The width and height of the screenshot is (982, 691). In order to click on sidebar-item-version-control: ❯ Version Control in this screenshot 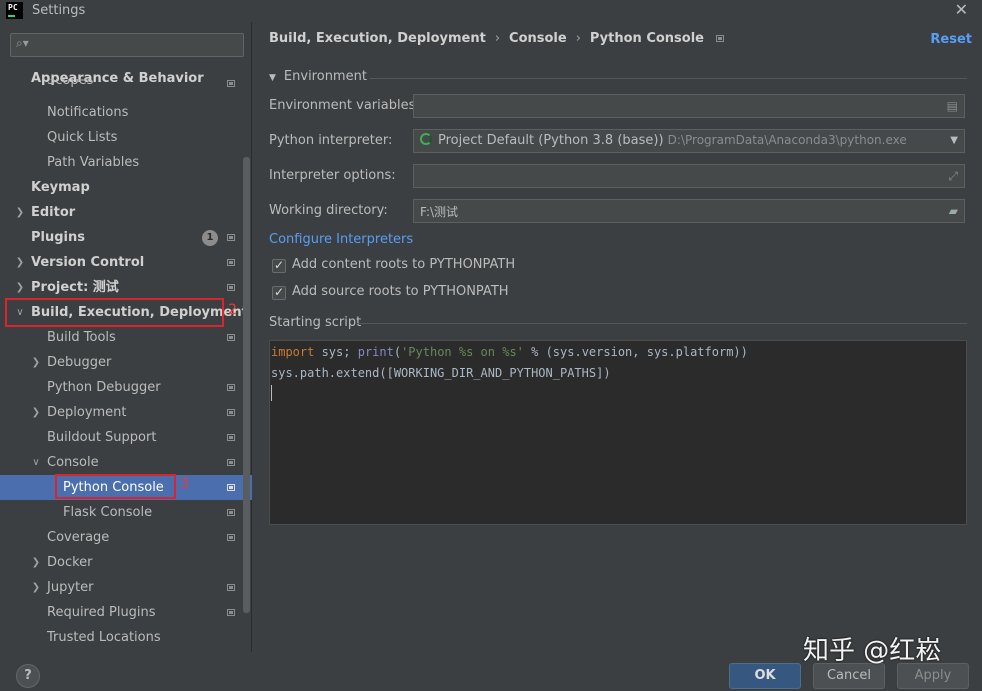, I will do `click(126, 262)`.